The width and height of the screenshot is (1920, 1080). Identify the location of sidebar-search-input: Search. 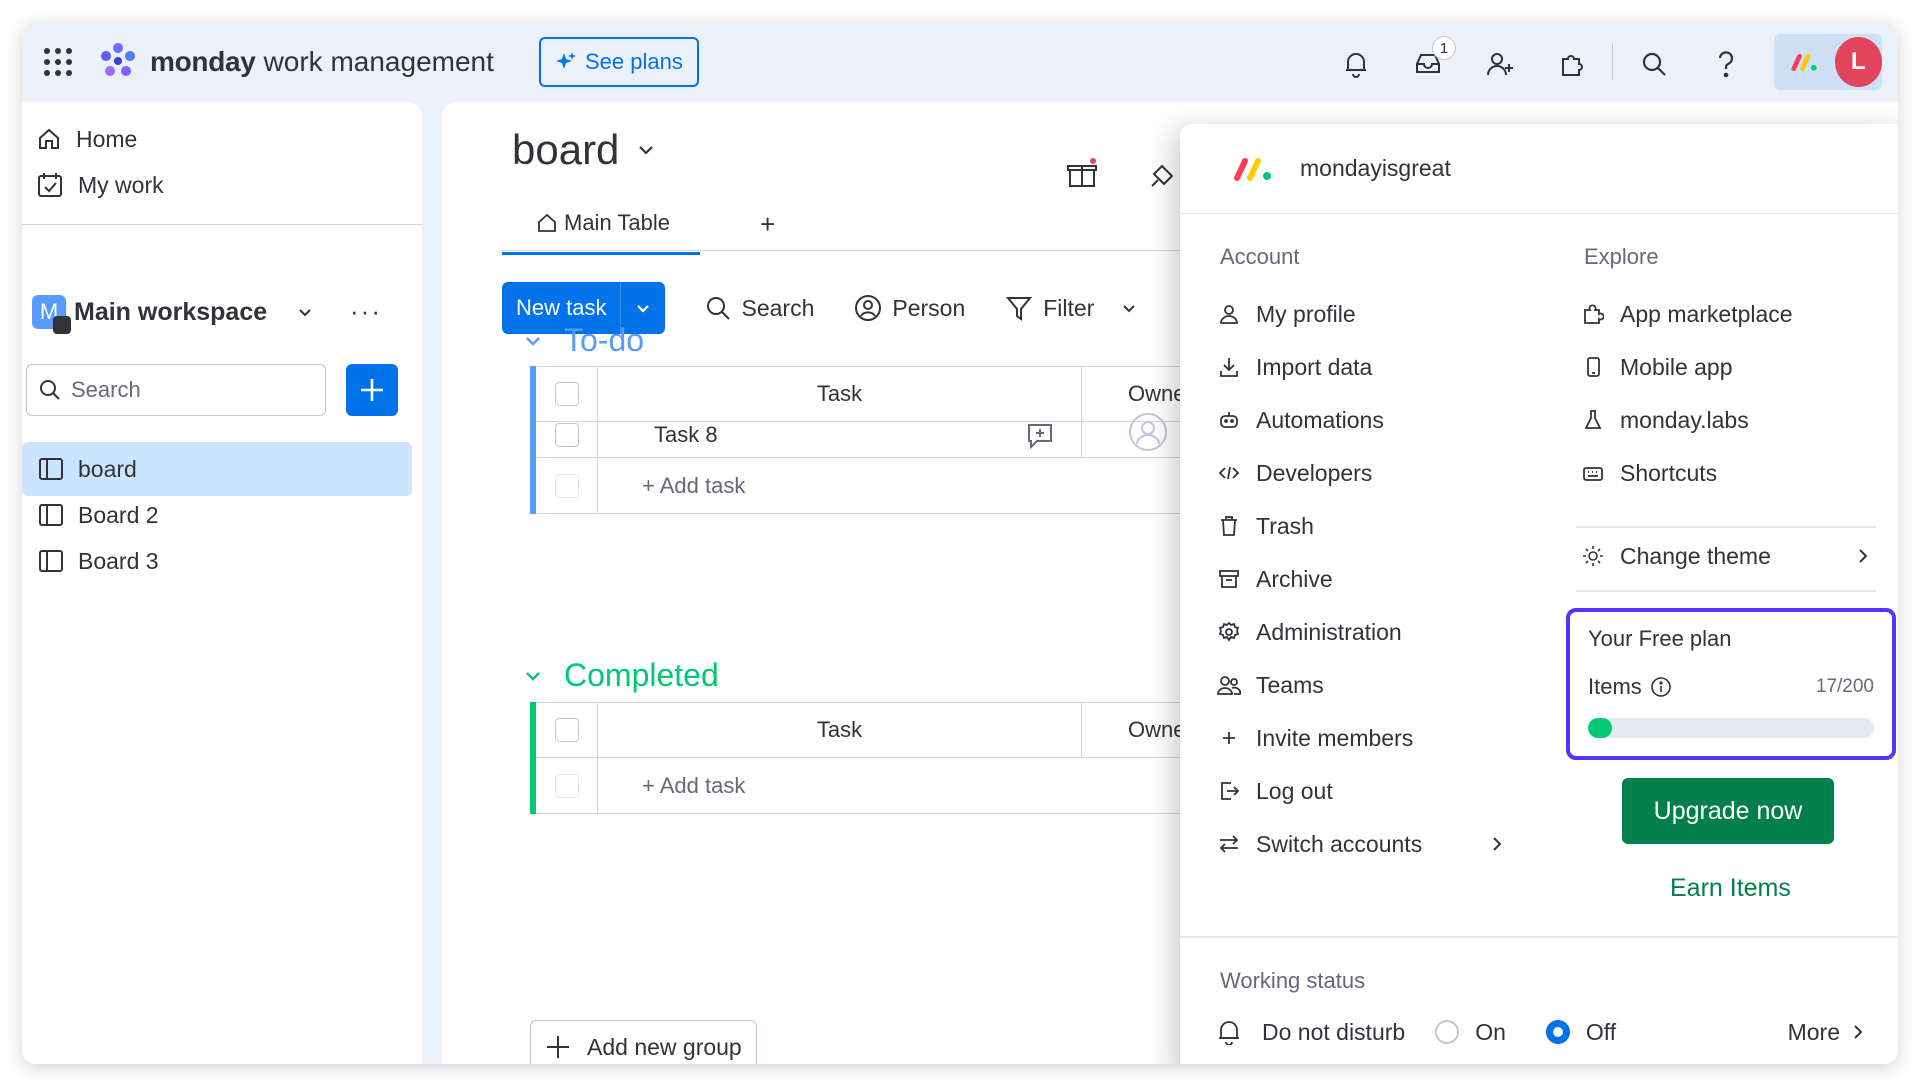
(176, 390).